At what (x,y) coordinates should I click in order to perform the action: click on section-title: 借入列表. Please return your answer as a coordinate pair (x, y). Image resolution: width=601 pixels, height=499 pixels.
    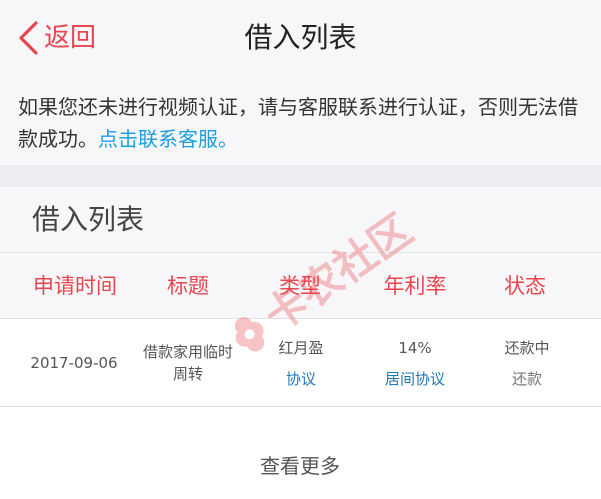
    Looking at the image, I should click on (88, 219).